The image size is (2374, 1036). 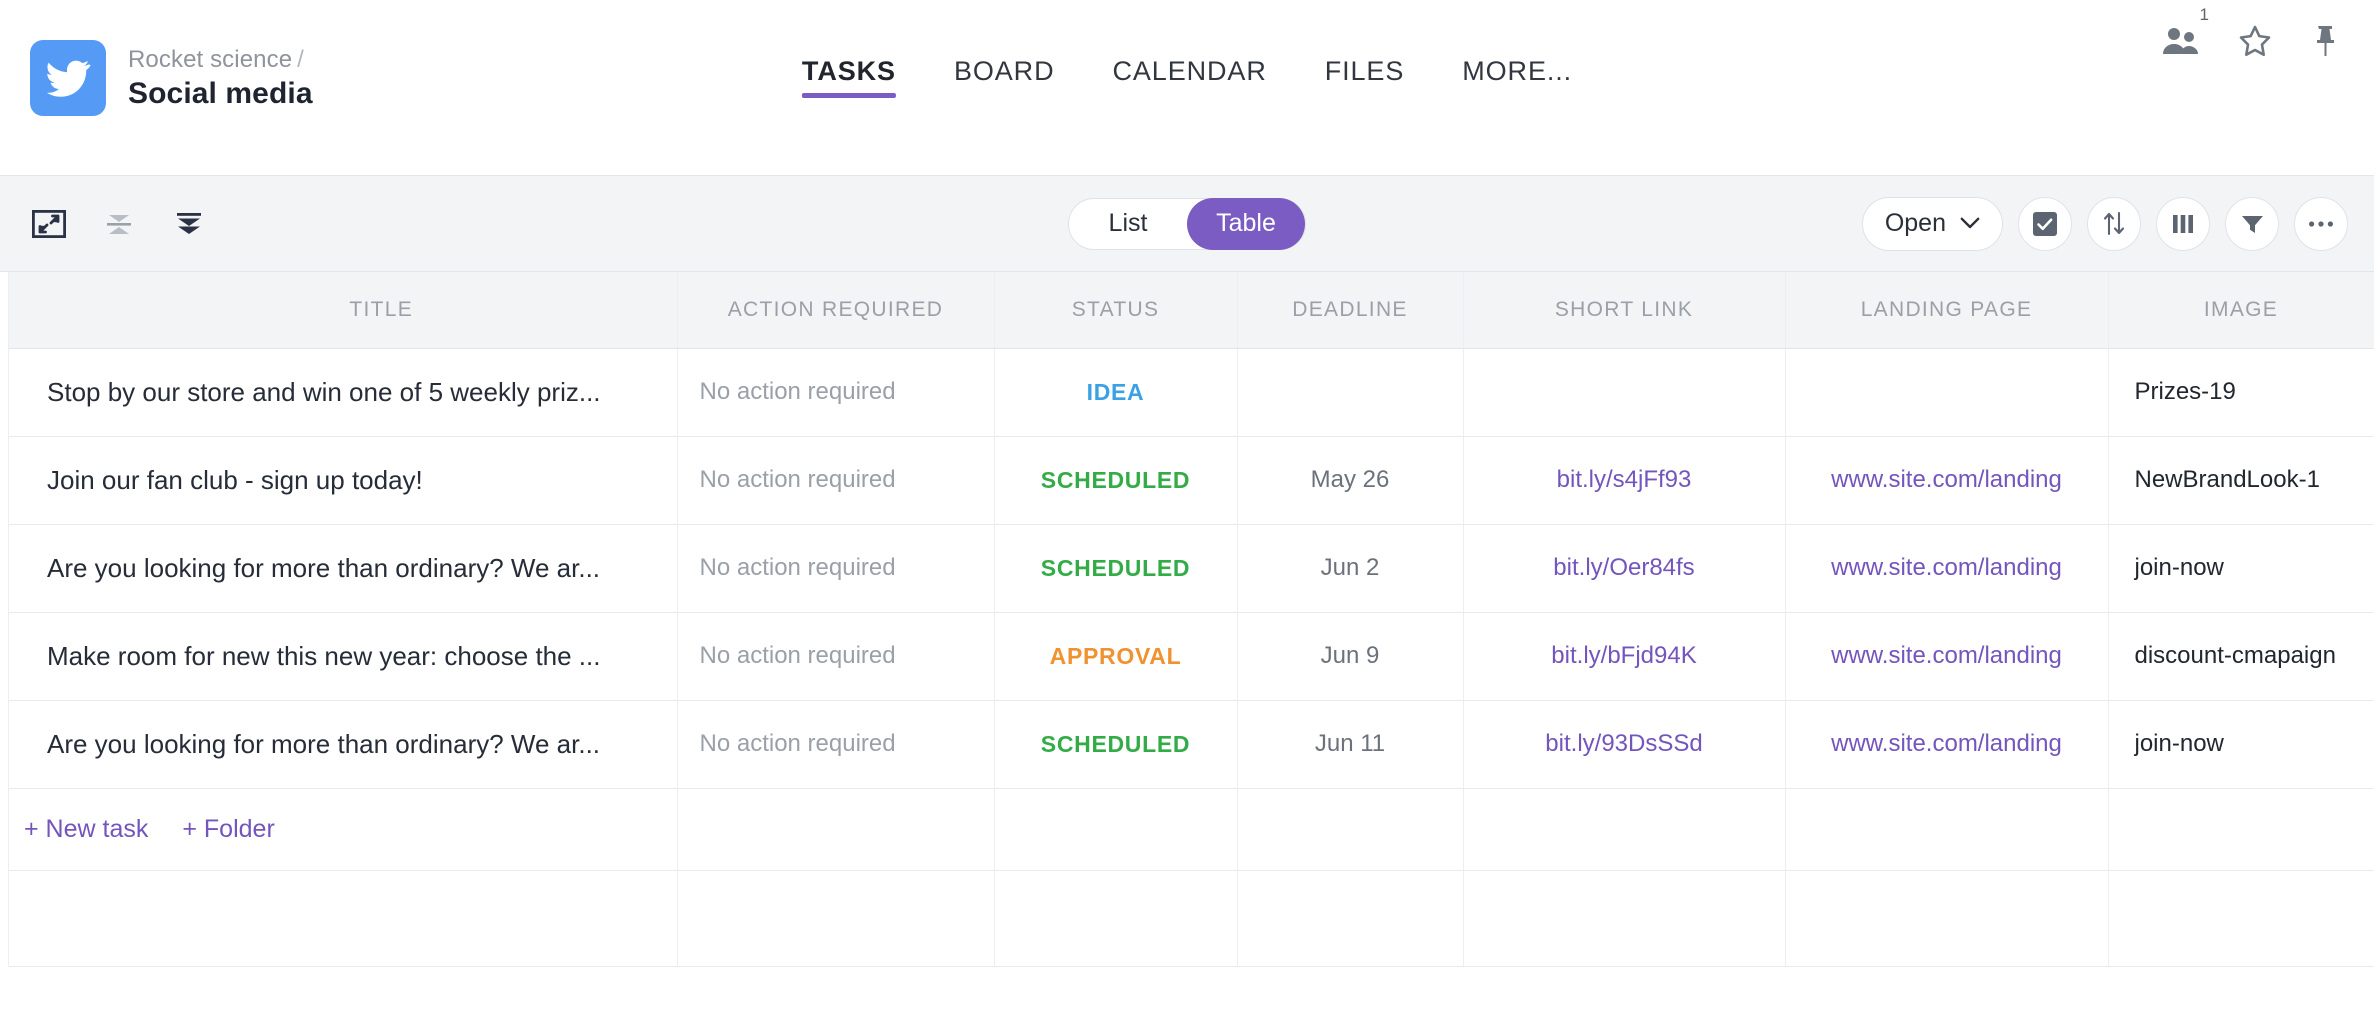 What do you see at coordinates (1246, 223) in the screenshot?
I see `view-switch-table: Table` at bounding box center [1246, 223].